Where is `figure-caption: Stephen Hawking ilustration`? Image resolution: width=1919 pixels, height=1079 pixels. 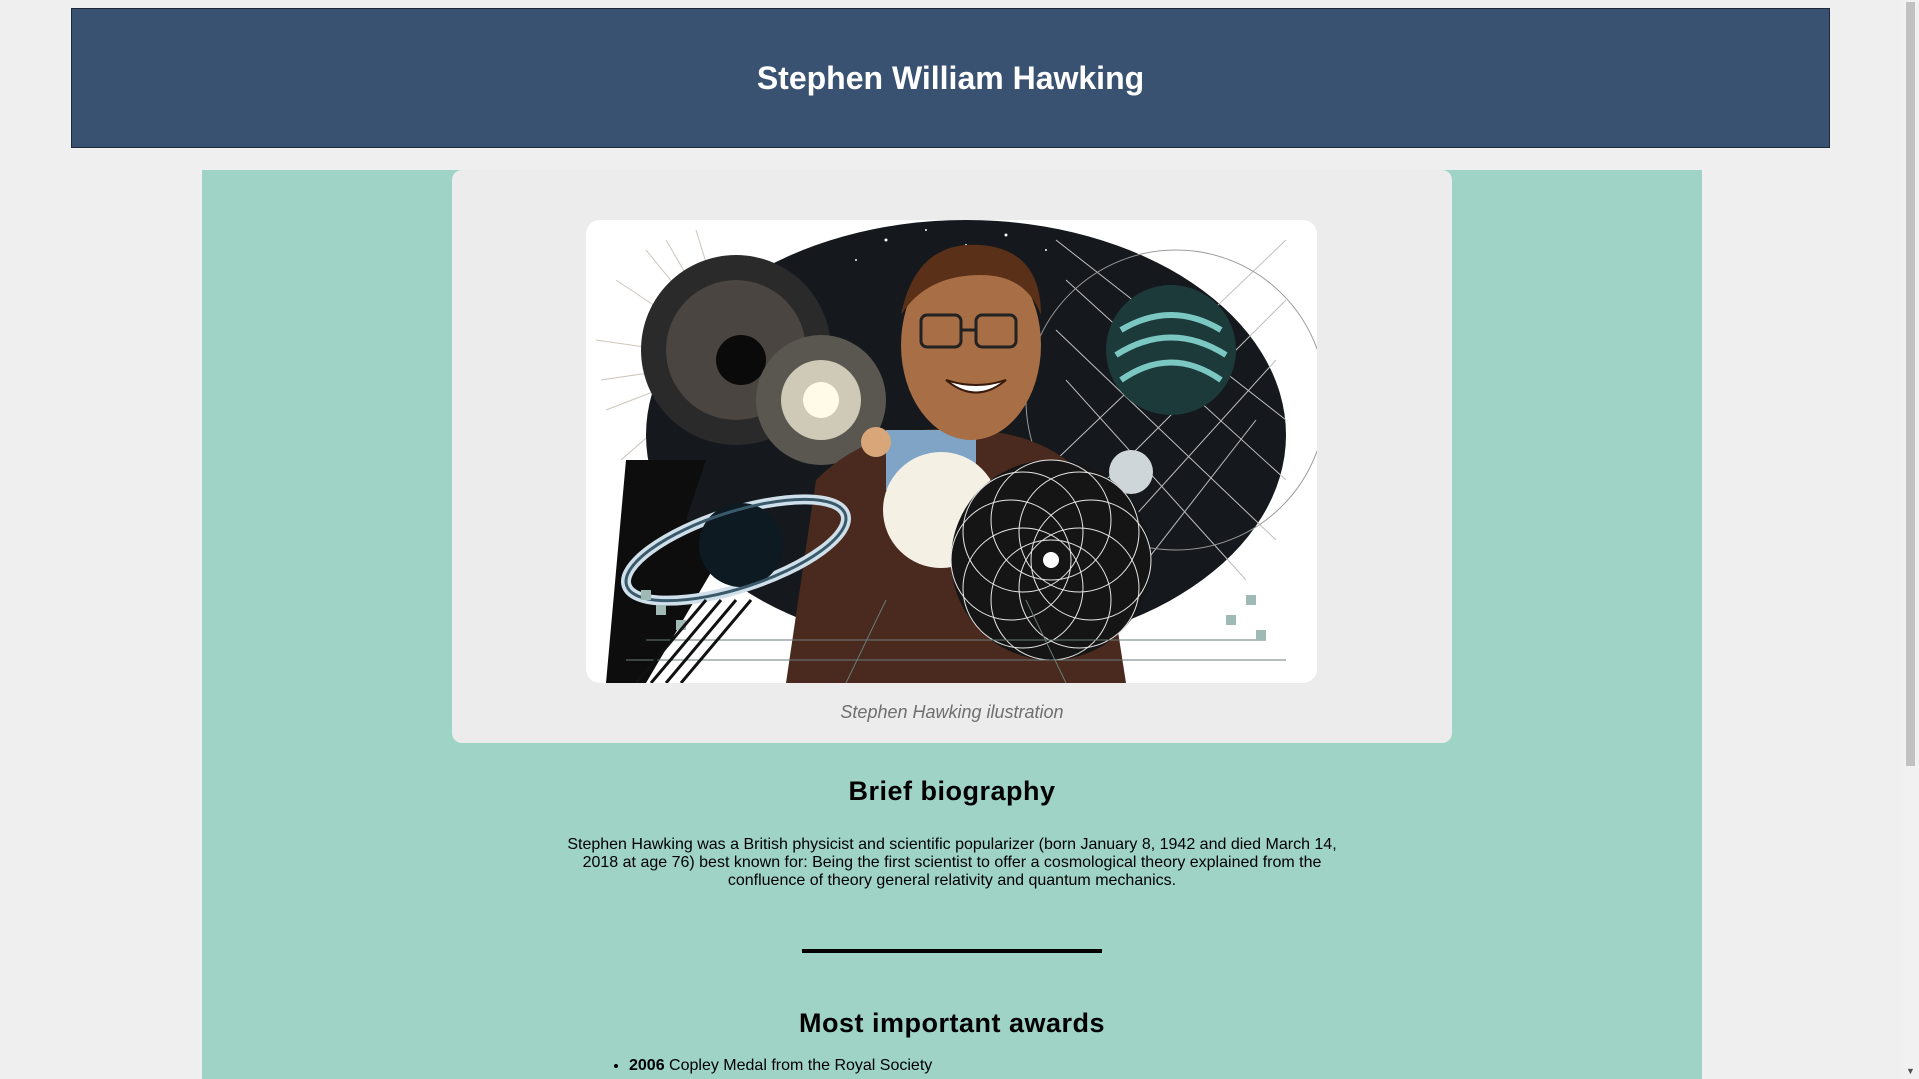 figure-caption: Stephen Hawking ilustration is located at coordinates (952, 712).